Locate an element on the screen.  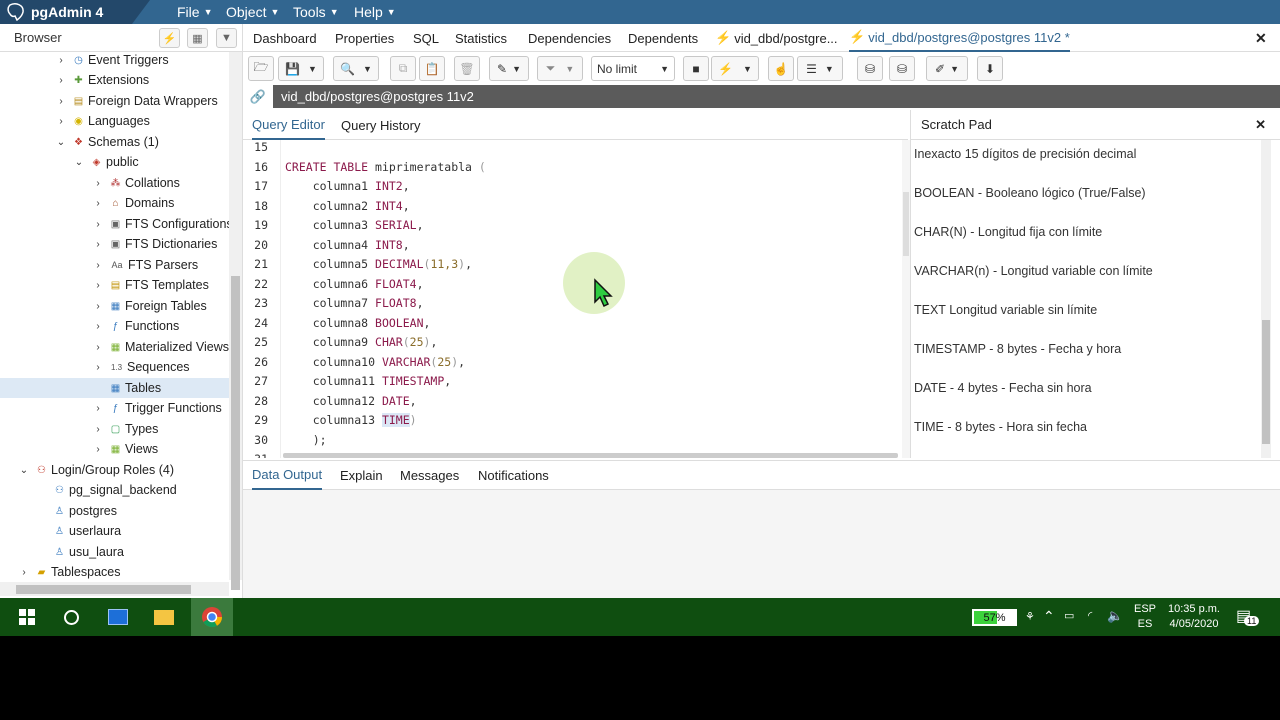
paste-button: 📋 is located at coordinates (432, 68).